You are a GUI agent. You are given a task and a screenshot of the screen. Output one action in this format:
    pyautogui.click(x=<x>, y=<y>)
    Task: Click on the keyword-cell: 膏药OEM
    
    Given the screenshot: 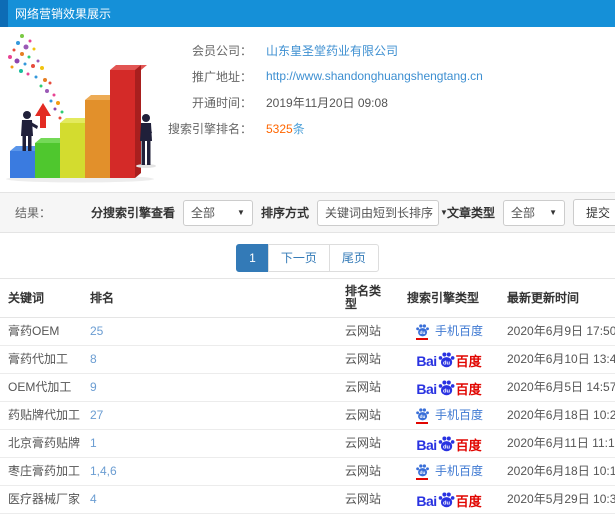 What is the action you would take?
    pyautogui.click(x=41, y=331)
    